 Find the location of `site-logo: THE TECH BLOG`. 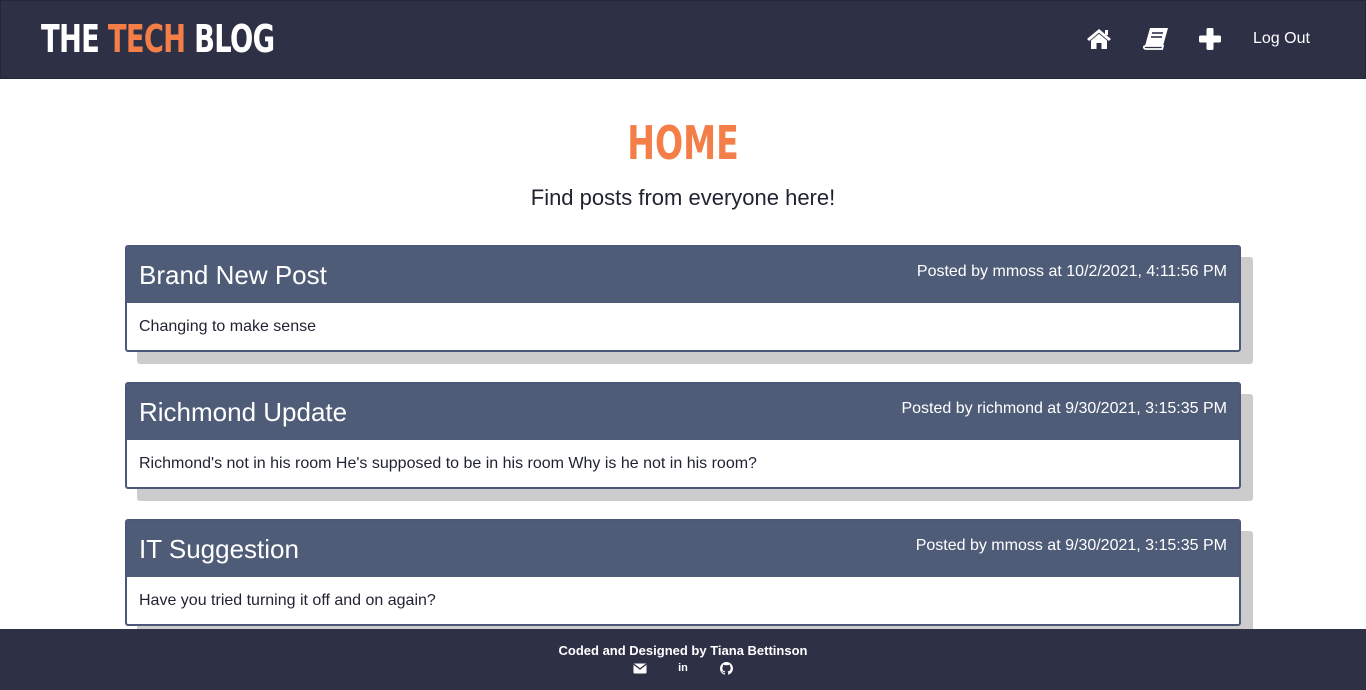

site-logo: THE TECH BLOG is located at coordinates (158, 39).